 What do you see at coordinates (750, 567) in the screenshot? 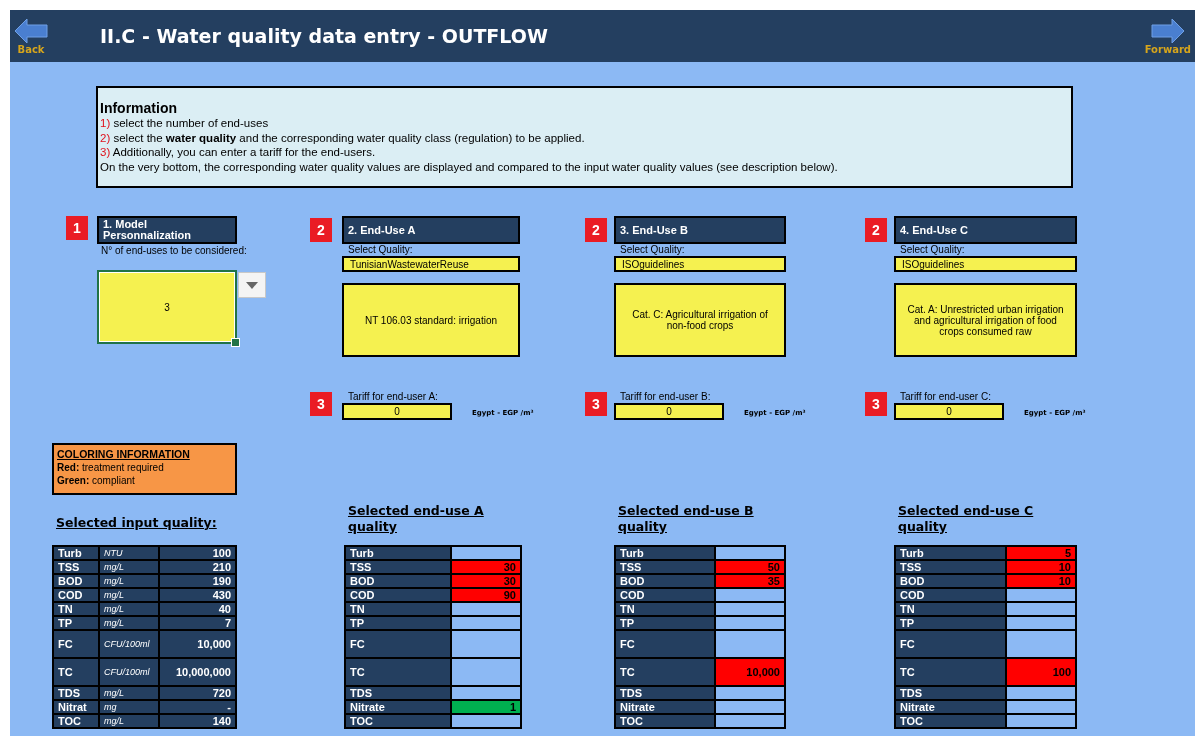
I see `value-cell: 50` at bounding box center [750, 567].